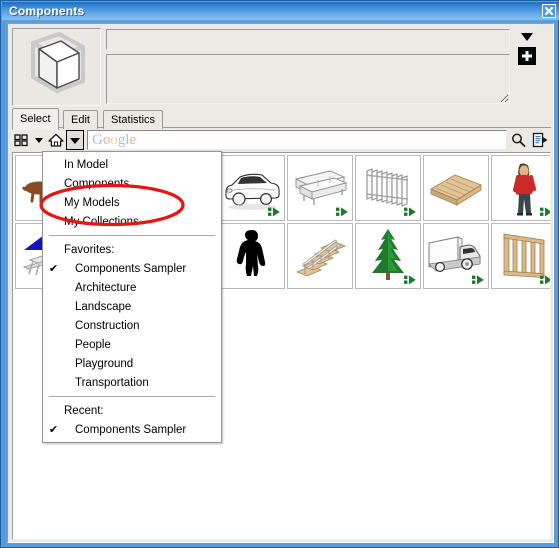 This screenshot has width=559, height=548. Describe the element at coordinates (107, 325) in the screenshot. I see `menu-item-label: Construction` at that location.